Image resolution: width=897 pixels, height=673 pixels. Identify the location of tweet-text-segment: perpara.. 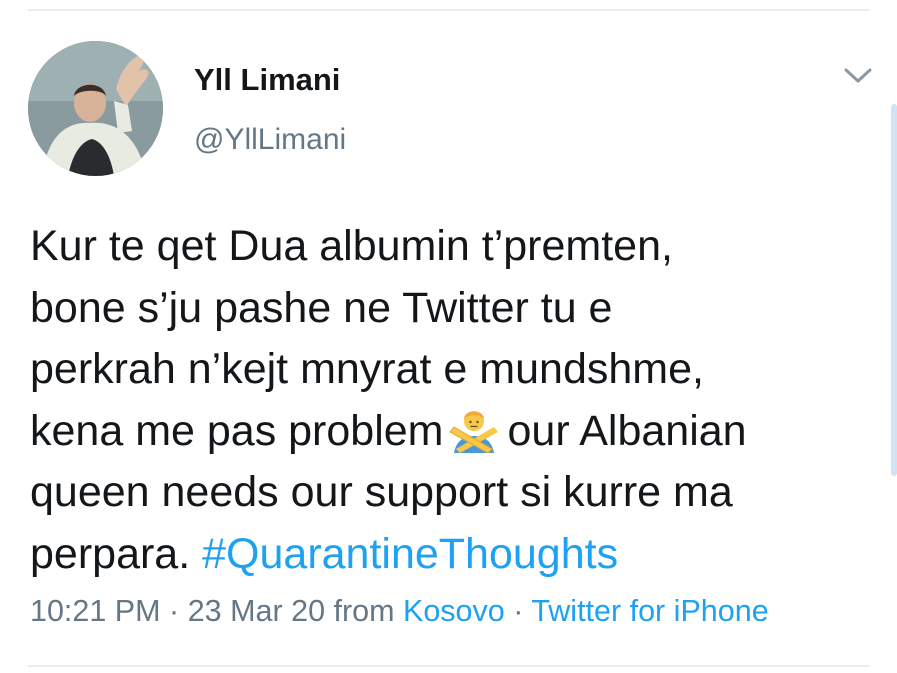
(110, 553).